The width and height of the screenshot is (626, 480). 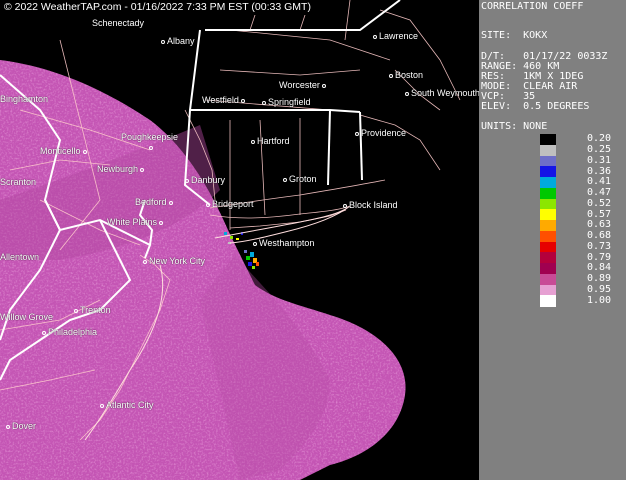 I want to click on color-scale, so click(x=548, y=220).